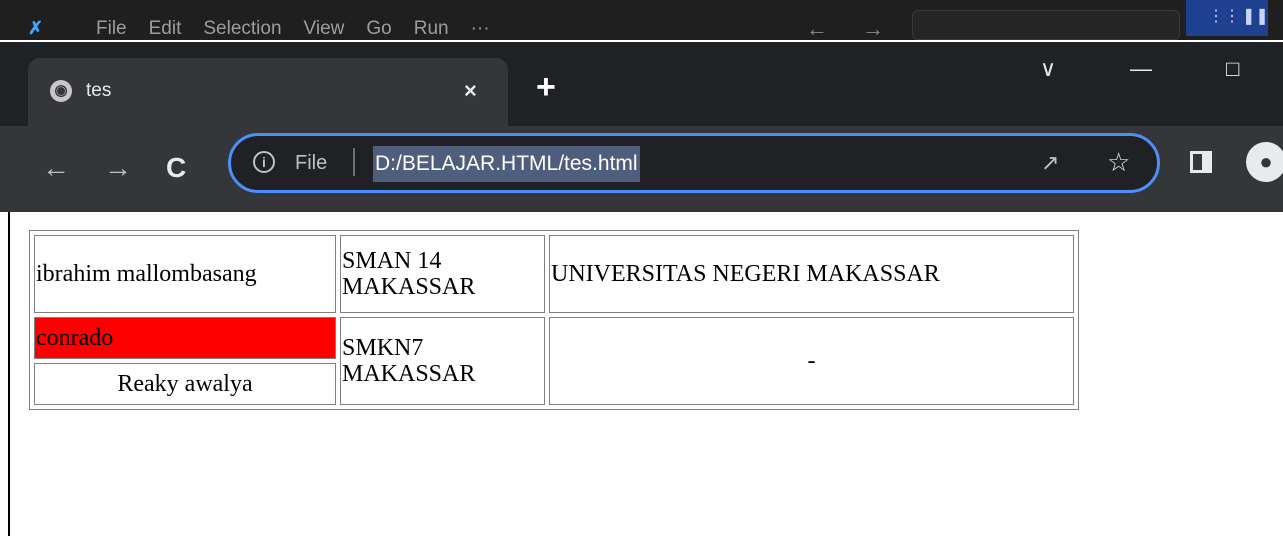  Describe the element at coordinates (264, 162) in the screenshot. I see `info-icon: i` at that location.